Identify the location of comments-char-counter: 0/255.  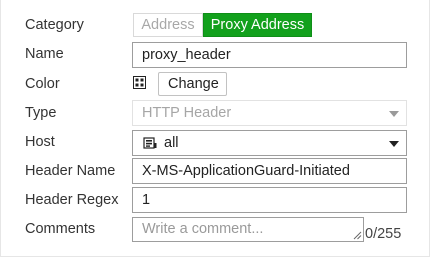
(383, 234).